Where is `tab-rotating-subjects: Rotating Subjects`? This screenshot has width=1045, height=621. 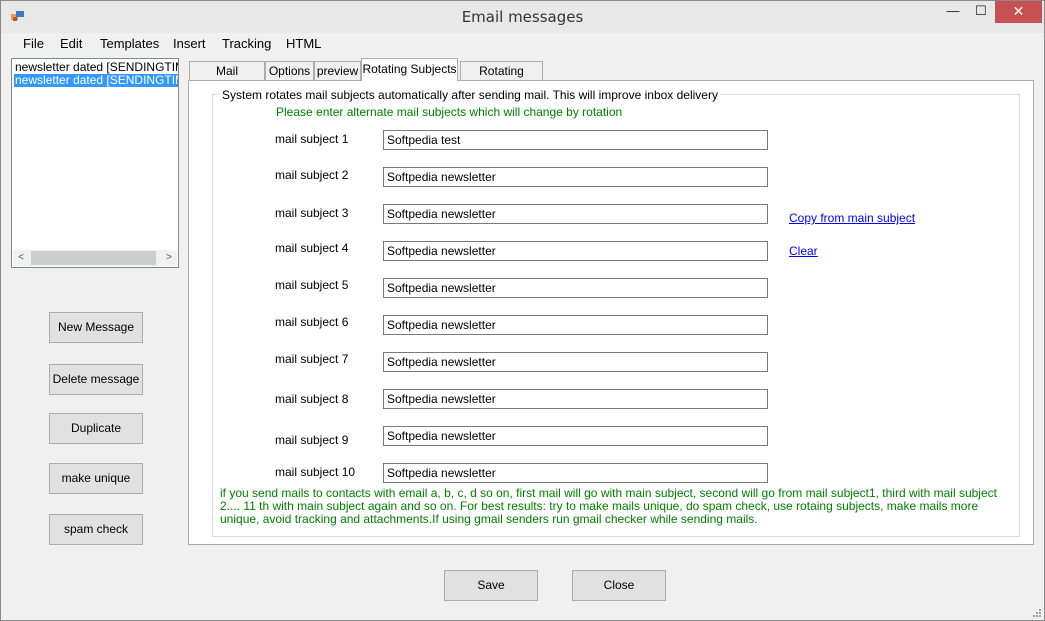 tab-rotating-subjects: Rotating Subjects is located at coordinates (409, 69).